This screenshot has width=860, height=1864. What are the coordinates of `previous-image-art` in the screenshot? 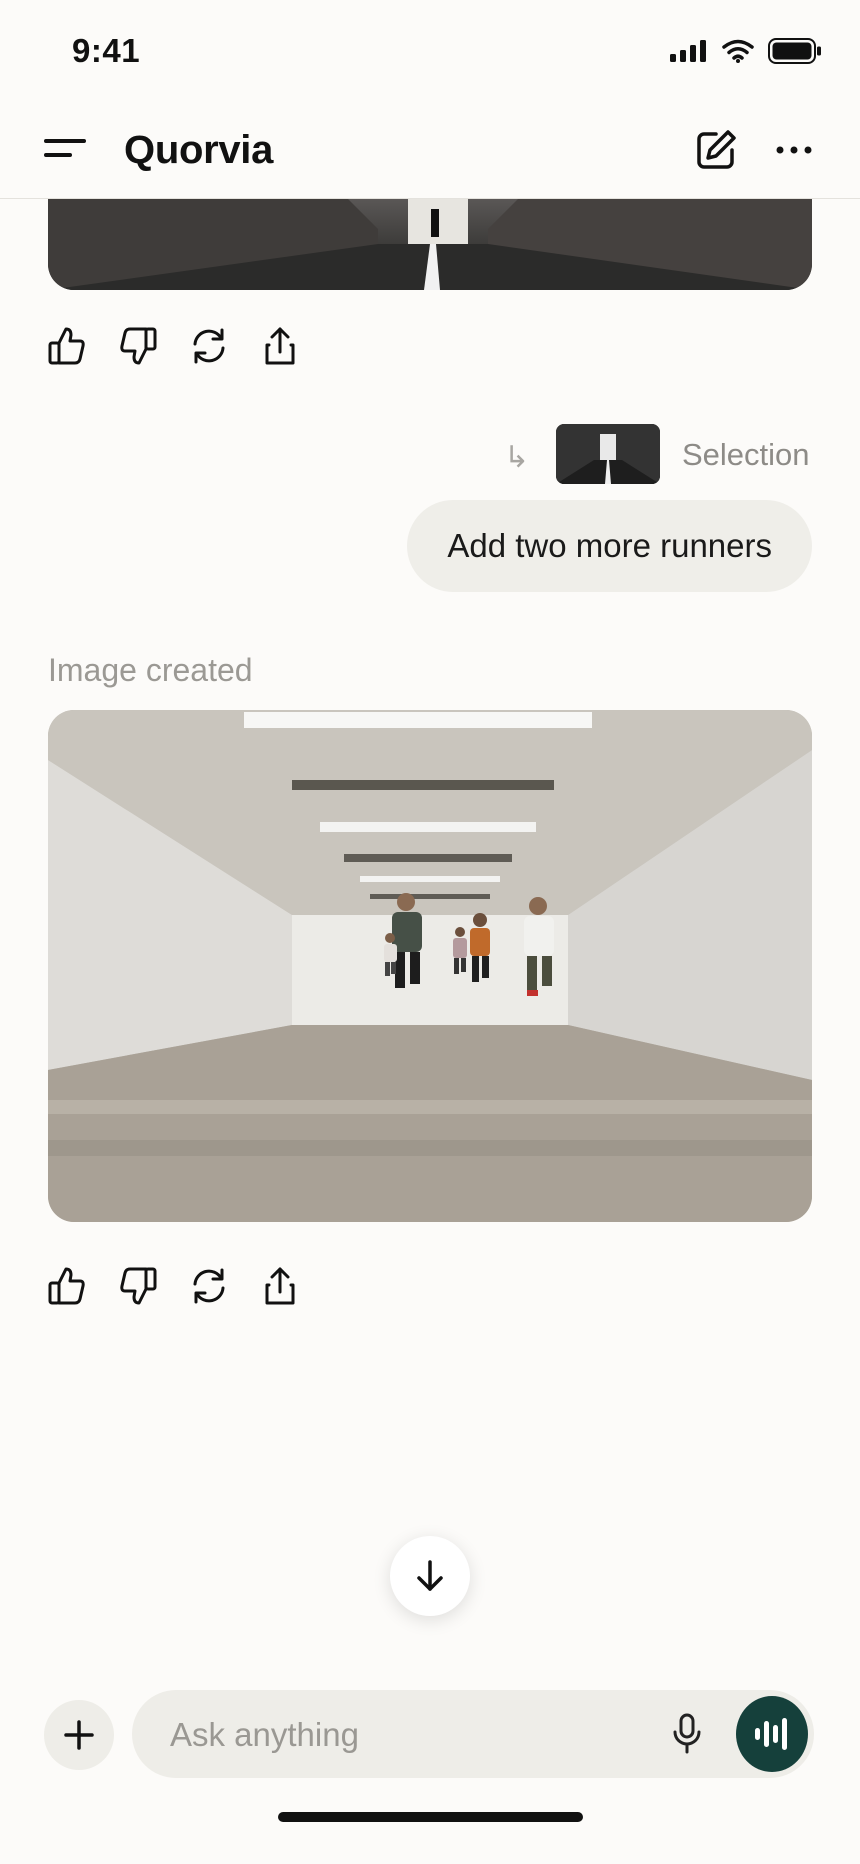 It's located at (430, 244).